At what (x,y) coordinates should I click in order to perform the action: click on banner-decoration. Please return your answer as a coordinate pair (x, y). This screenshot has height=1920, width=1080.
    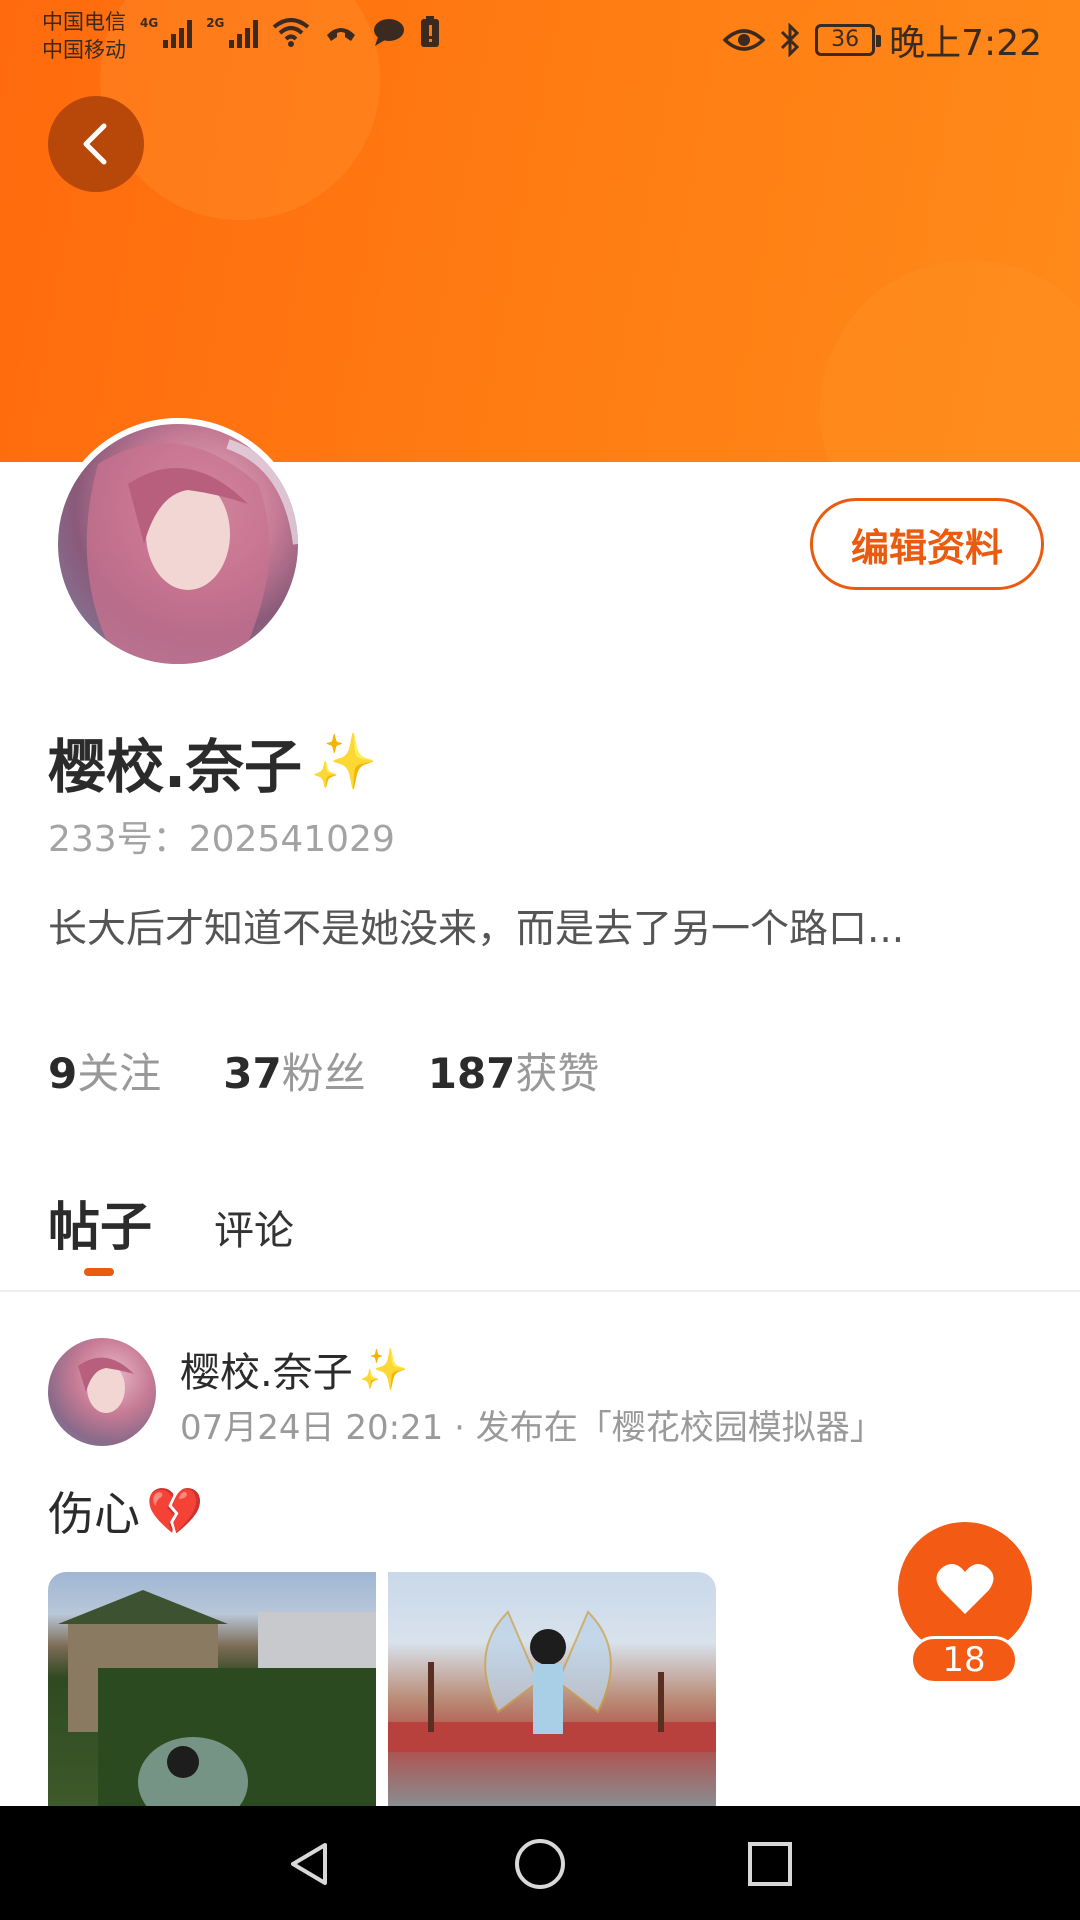
    Looking at the image, I should click on (950, 361).